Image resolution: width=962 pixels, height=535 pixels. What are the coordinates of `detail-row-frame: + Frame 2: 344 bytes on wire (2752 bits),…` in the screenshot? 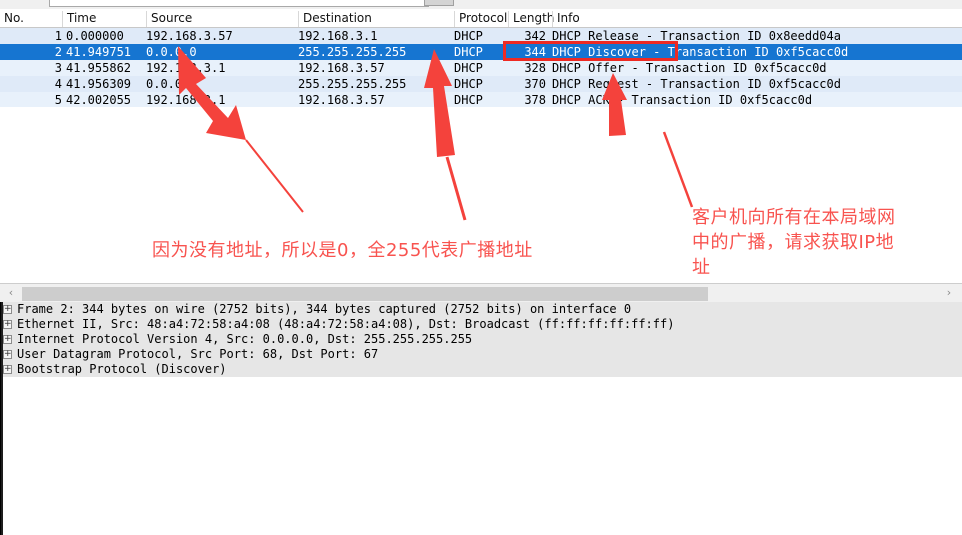 It's located at (481, 309).